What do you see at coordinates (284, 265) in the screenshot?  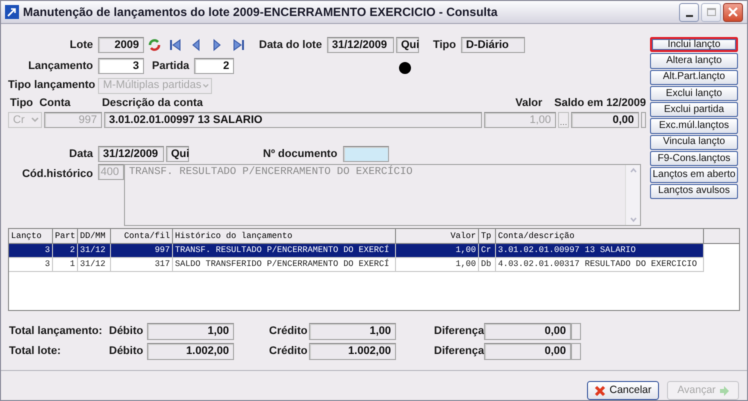 I see `table-cell: SALDO TRANSFERIDO P/ENCERRAMENTO DO EXERCÍ` at bounding box center [284, 265].